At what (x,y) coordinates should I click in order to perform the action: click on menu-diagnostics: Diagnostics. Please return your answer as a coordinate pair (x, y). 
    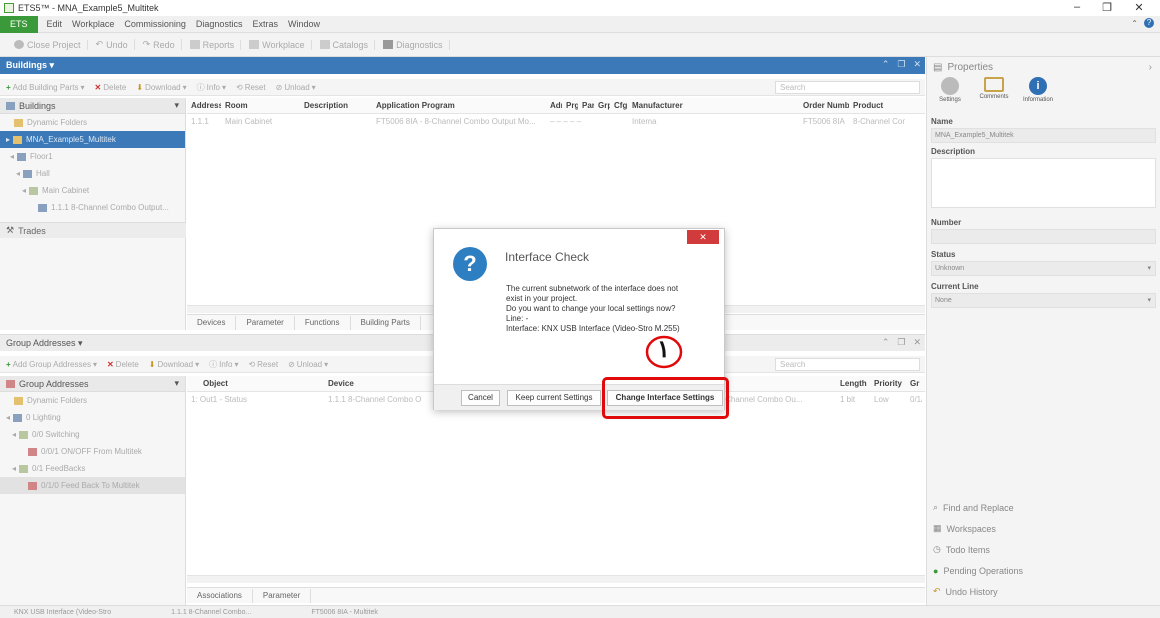
    Looking at the image, I should click on (219, 24).